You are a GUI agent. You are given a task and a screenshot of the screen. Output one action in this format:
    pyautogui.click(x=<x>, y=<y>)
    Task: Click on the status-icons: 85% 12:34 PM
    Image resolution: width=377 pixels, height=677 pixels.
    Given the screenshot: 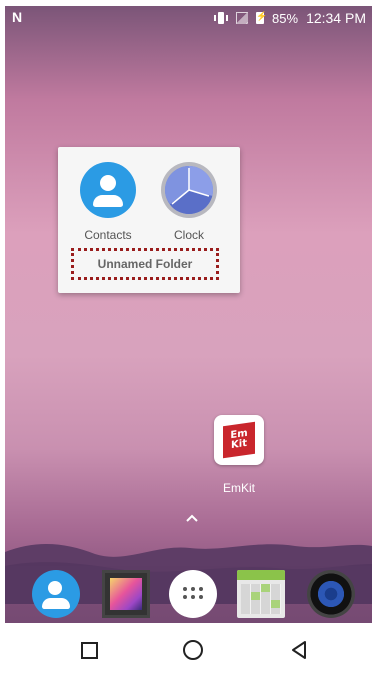 What is the action you would take?
    pyautogui.click(x=290, y=18)
    